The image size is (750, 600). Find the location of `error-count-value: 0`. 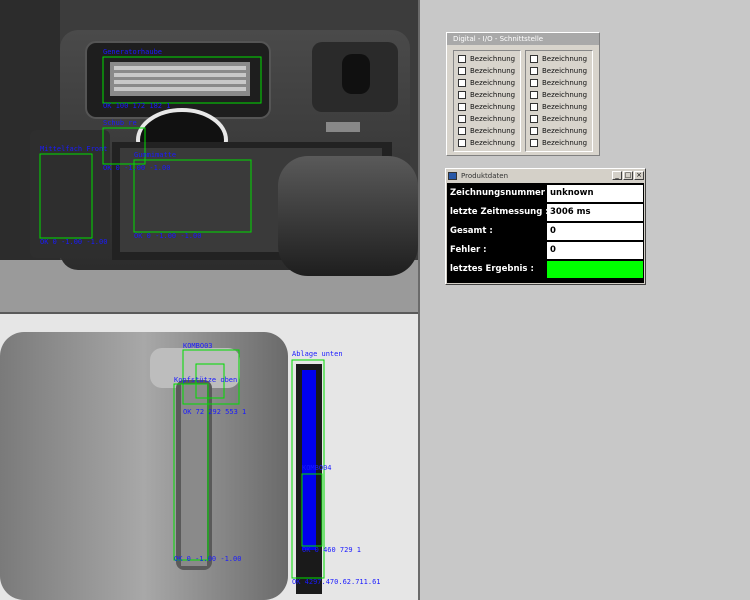

error-count-value: 0 is located at coordinates (595, 250).